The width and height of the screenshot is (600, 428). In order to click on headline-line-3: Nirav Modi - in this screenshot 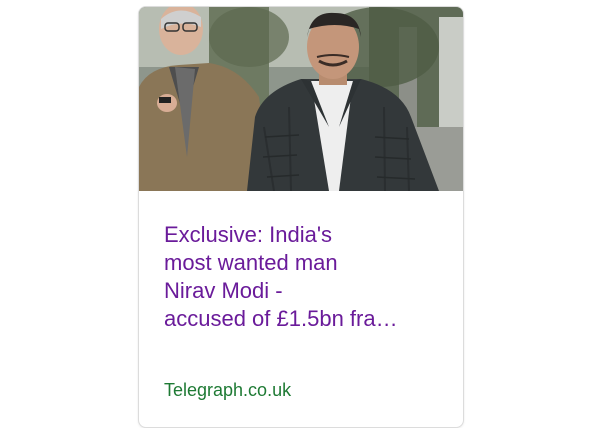, I will do `click(223, 290)`.